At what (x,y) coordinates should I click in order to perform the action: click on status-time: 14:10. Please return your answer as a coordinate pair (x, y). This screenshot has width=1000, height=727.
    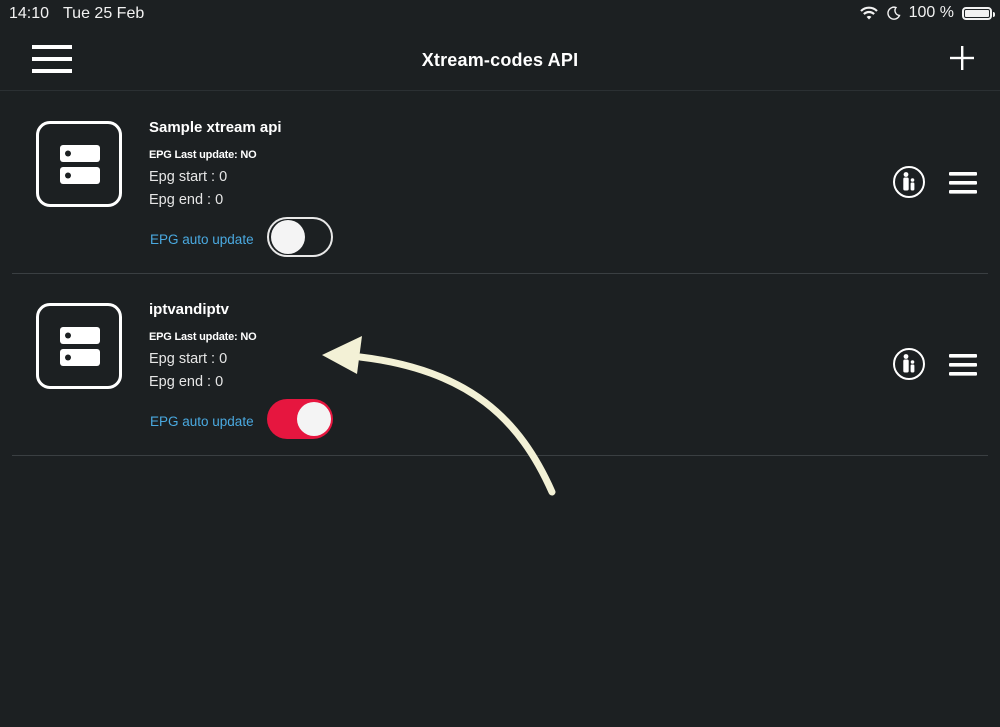
    Looking at the image, I should click on (29, 13).